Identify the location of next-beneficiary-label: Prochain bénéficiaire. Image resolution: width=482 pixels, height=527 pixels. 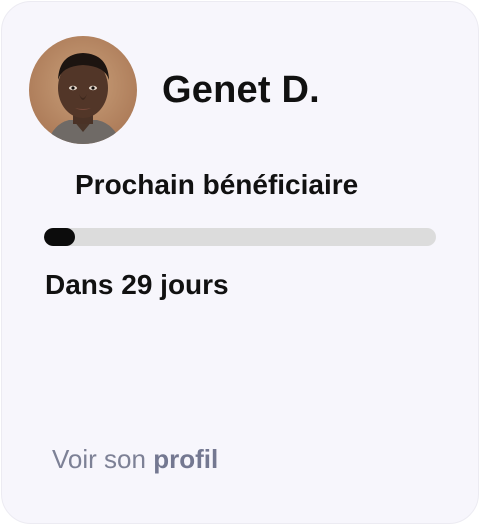
(217, 184).